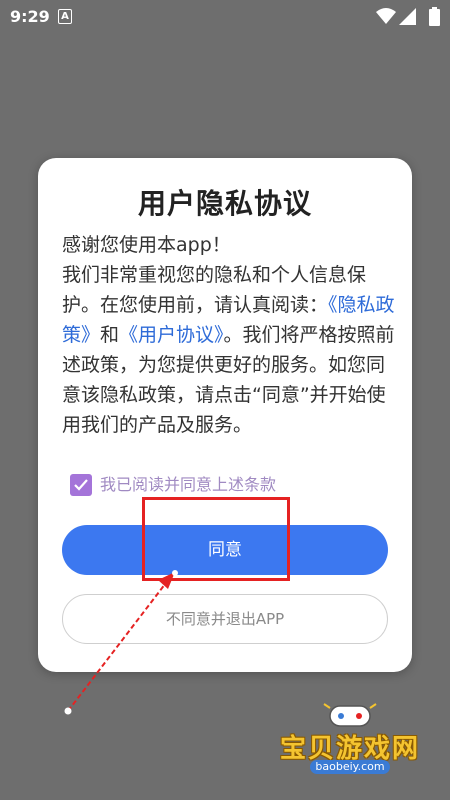 This screenshot has width=450, height=800. I want to click on pointer-arrow-icon, so click(121, 642).